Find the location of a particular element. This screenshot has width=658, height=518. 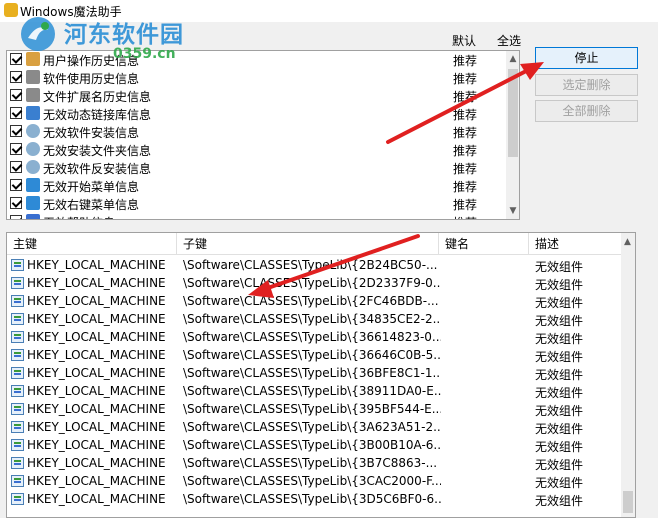

column-header-select-all: 全选 is located at coordinates (509, 40).